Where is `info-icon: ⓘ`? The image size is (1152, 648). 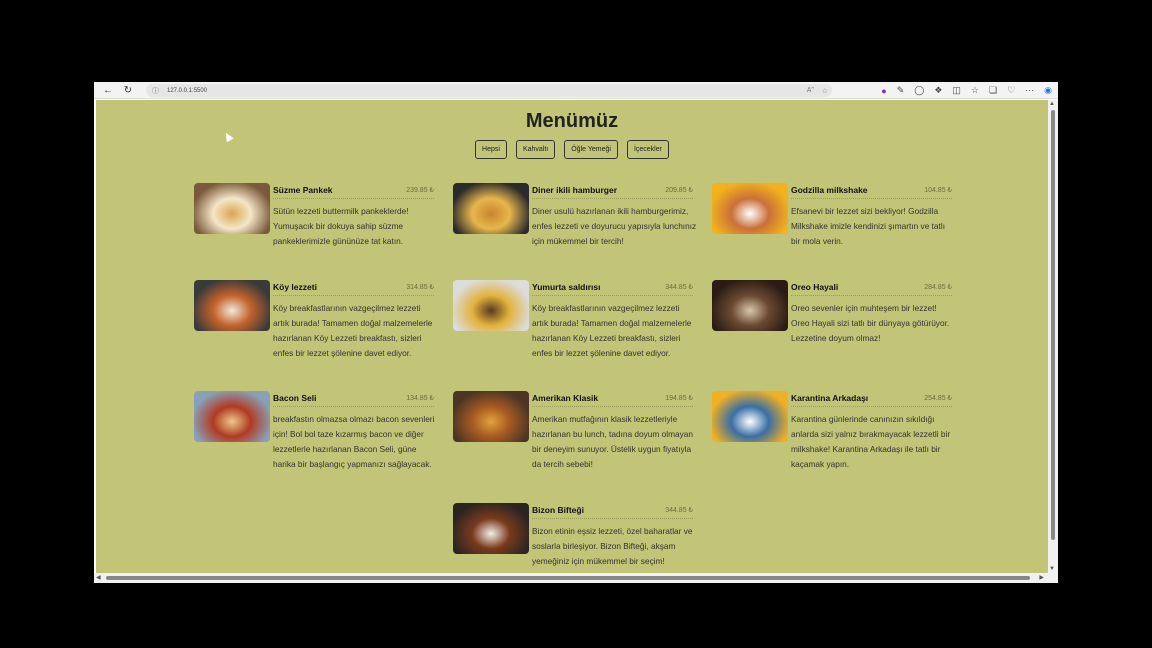
info-icon: ⓘ is located at coordinates (155, 91).